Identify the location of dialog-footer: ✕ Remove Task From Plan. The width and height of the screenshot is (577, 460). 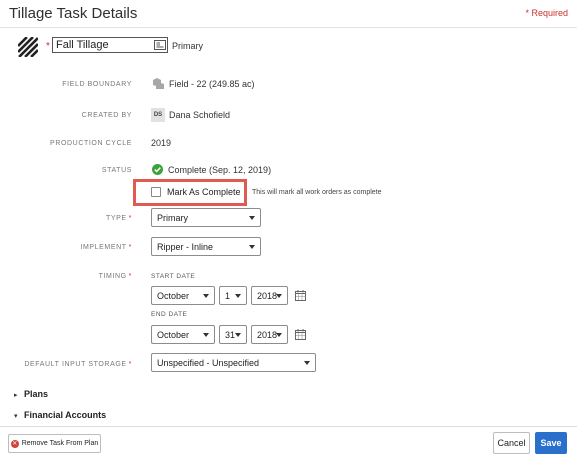
(288, 443).